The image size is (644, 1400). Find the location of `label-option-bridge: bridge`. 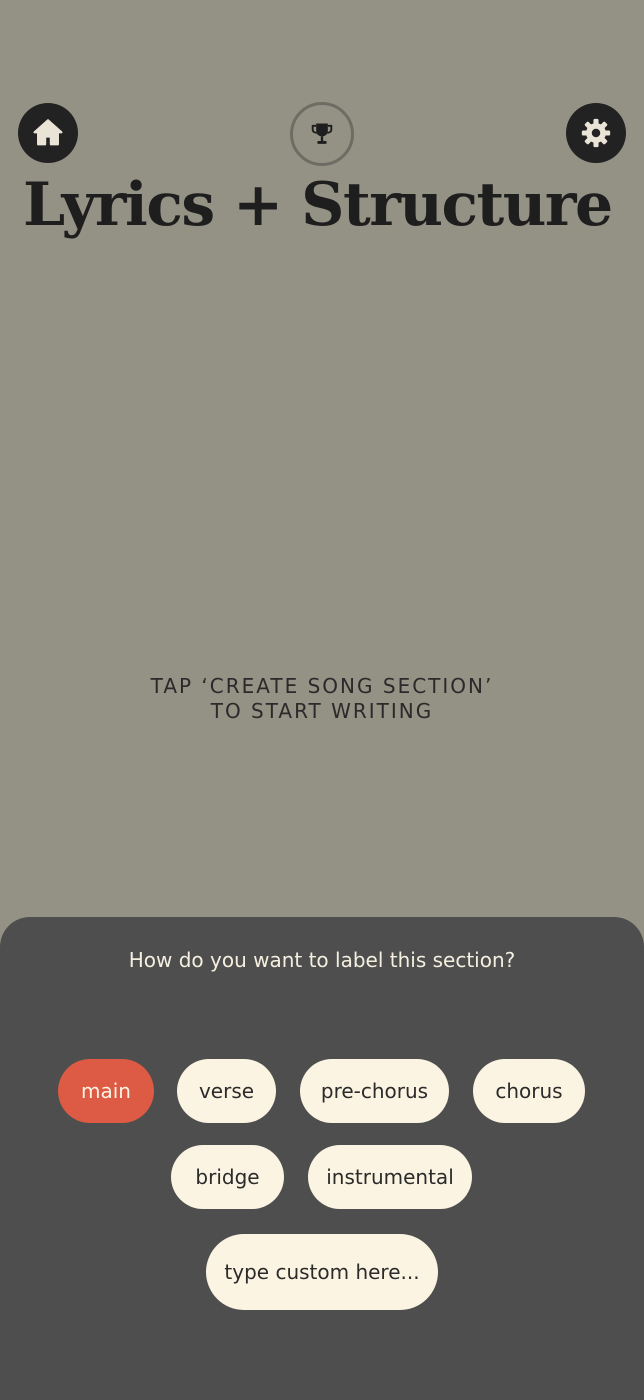

label-option-bridge: bridge is located at coordinates (227, 1177).